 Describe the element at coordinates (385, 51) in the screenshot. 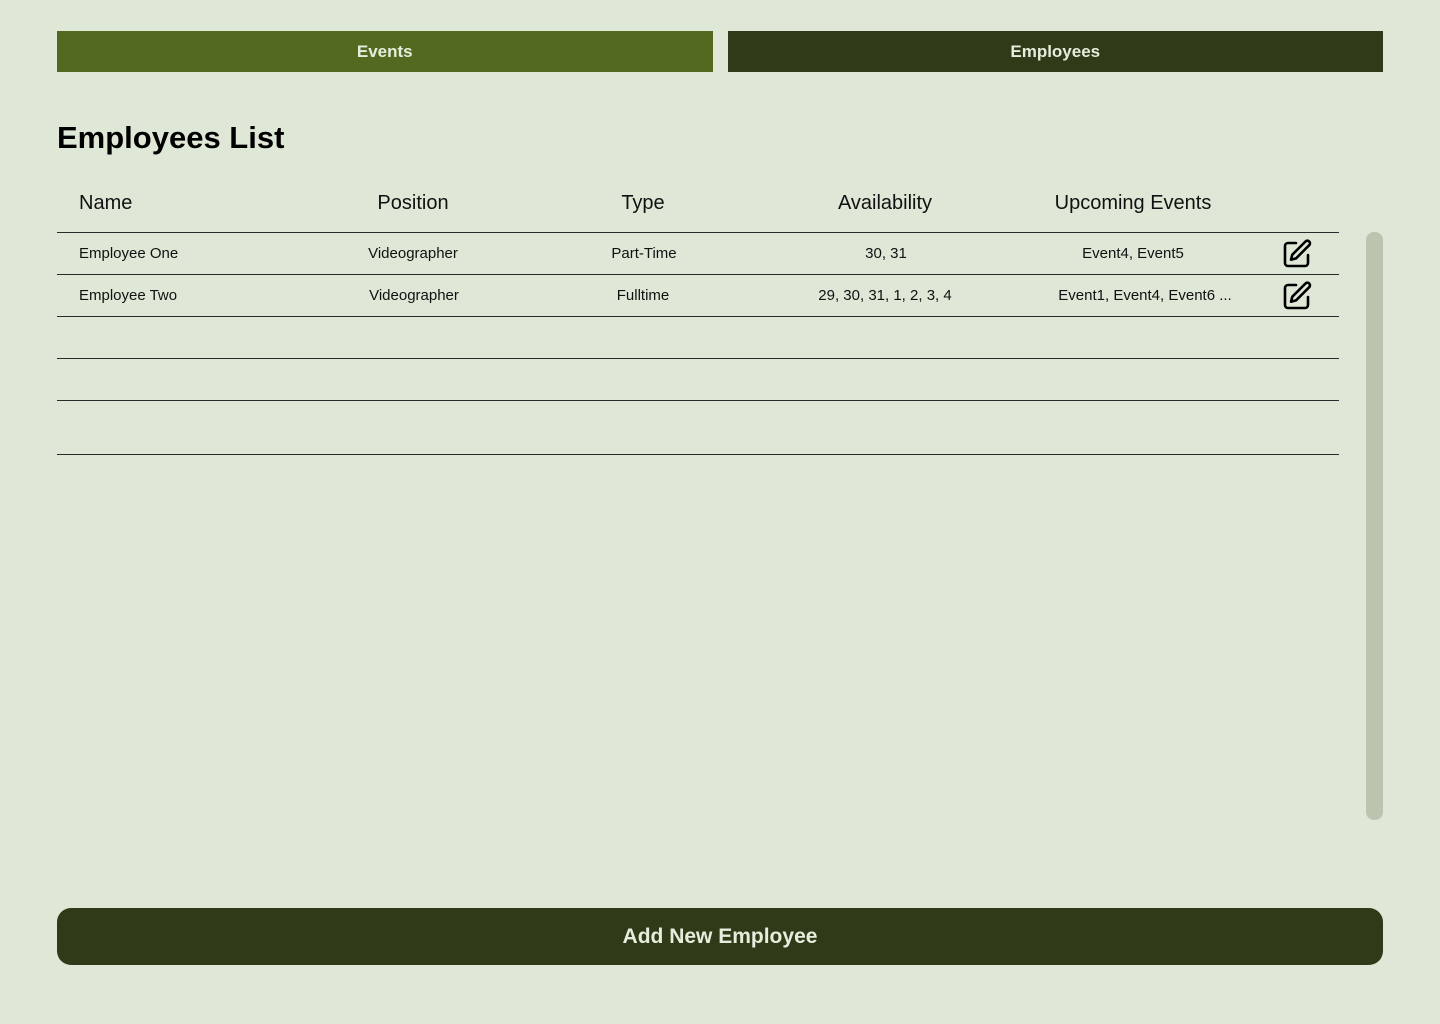

I see `tab-events: Events` at that location.